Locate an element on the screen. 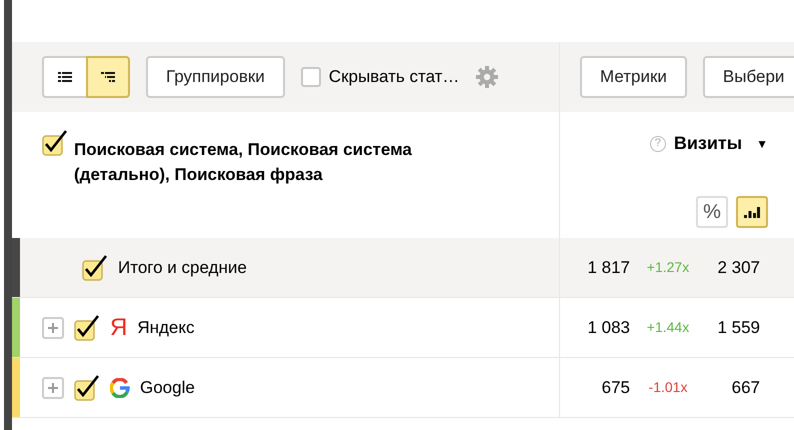 The width and height of the screenshot is (794, 430). metrics-button: Метрики is located at coordinates (633, 77).